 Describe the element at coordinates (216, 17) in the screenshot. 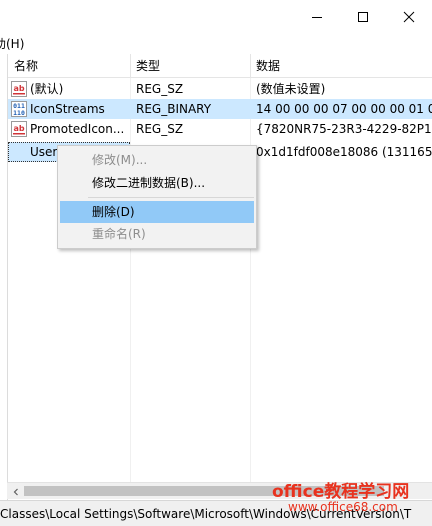

I see `title-bar` at that location.